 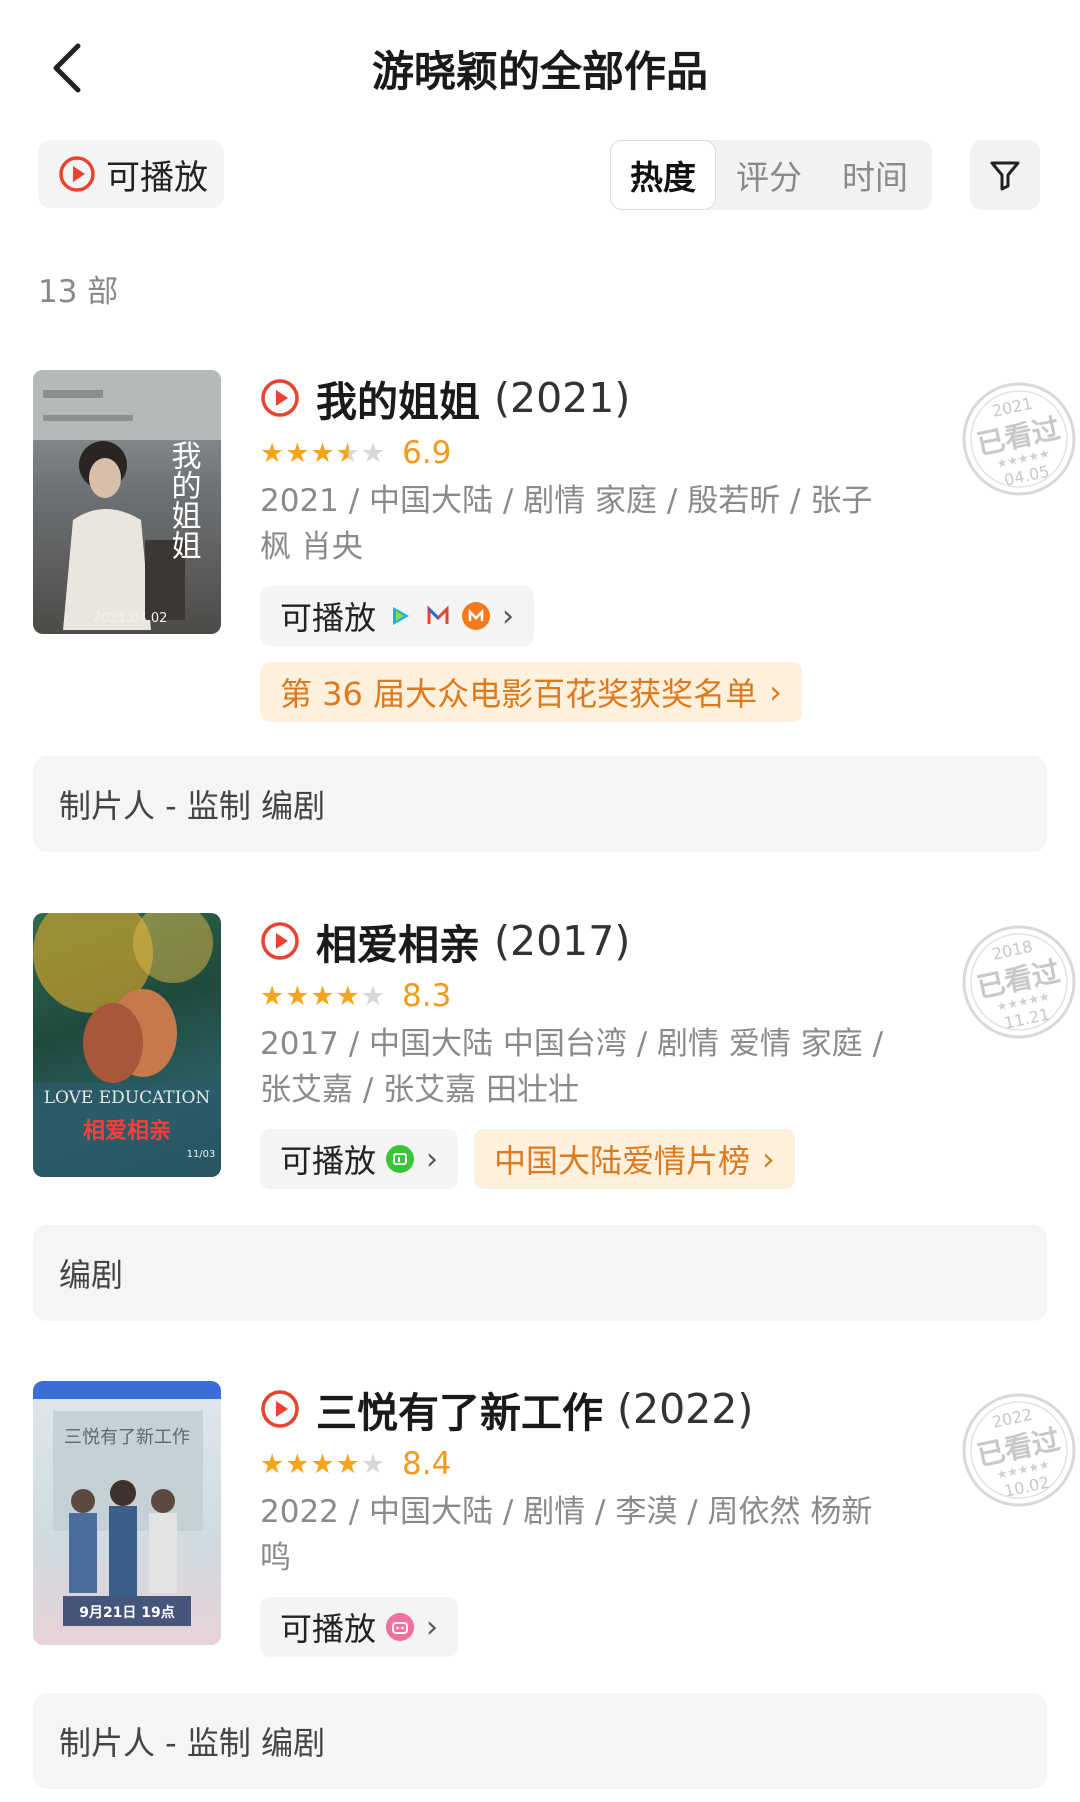 I want to click on award-list-link: 第 36 届大众电影百花奖获奖名单 ›, so click(x=531, y=692).